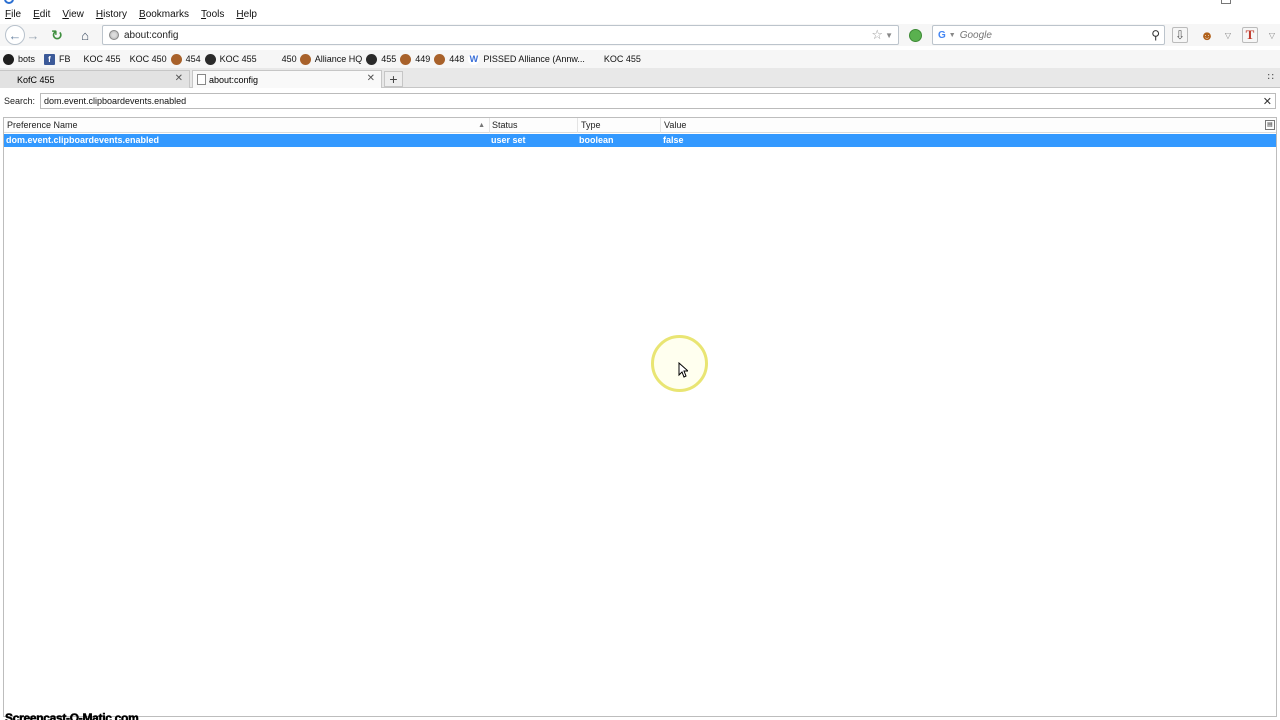  Describe the element at coordinates (1270, 125) in the screenshot. I see `column-picker-icon: ▤` at that location.